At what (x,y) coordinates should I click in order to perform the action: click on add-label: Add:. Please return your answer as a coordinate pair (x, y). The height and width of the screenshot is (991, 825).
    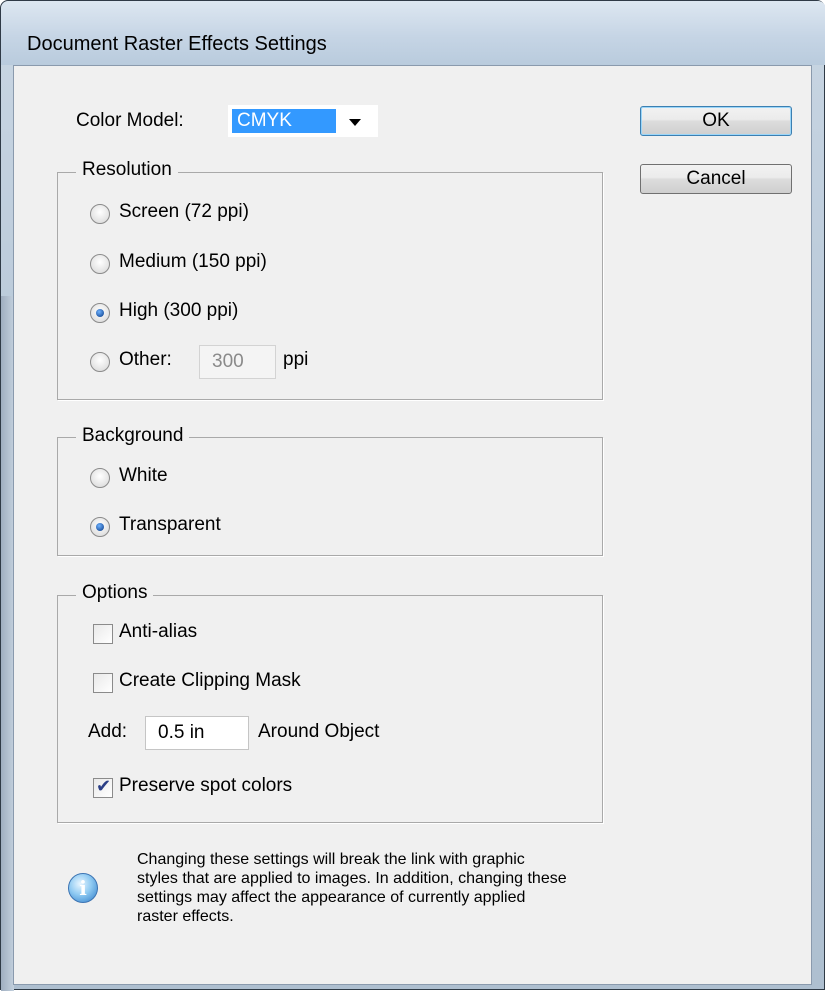
    Looking at the image, I should click on (108, 731).